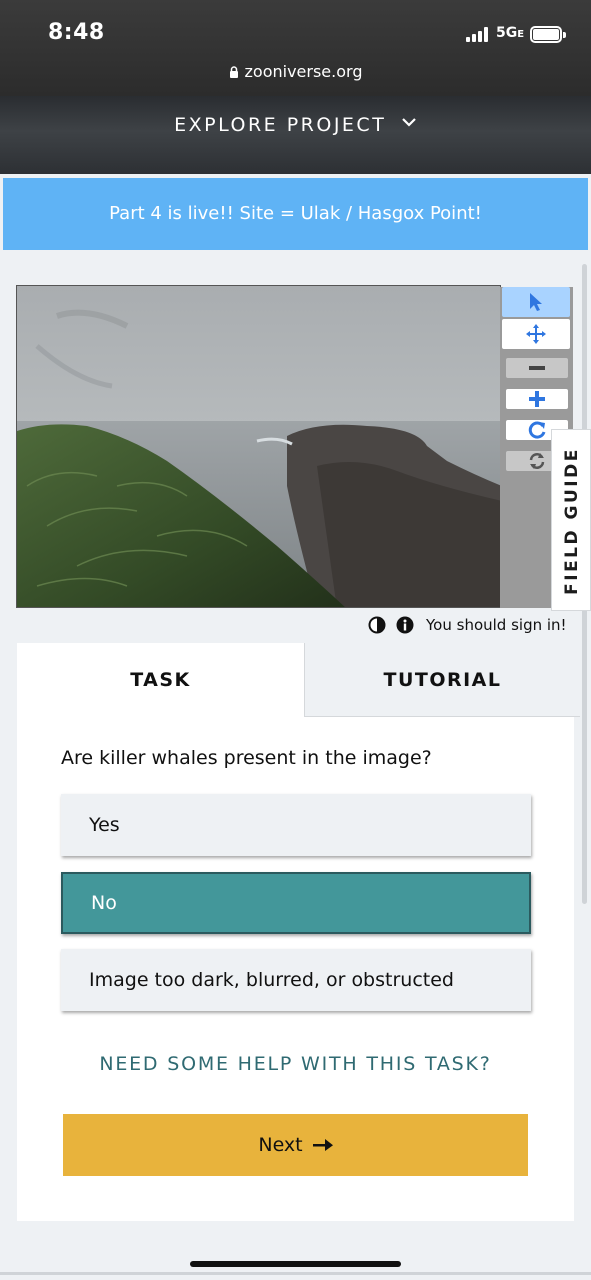 This screenshot has width=591, height=1280. I want to click on field-guide-label: FIELD GUIDE, so click(572, 521).